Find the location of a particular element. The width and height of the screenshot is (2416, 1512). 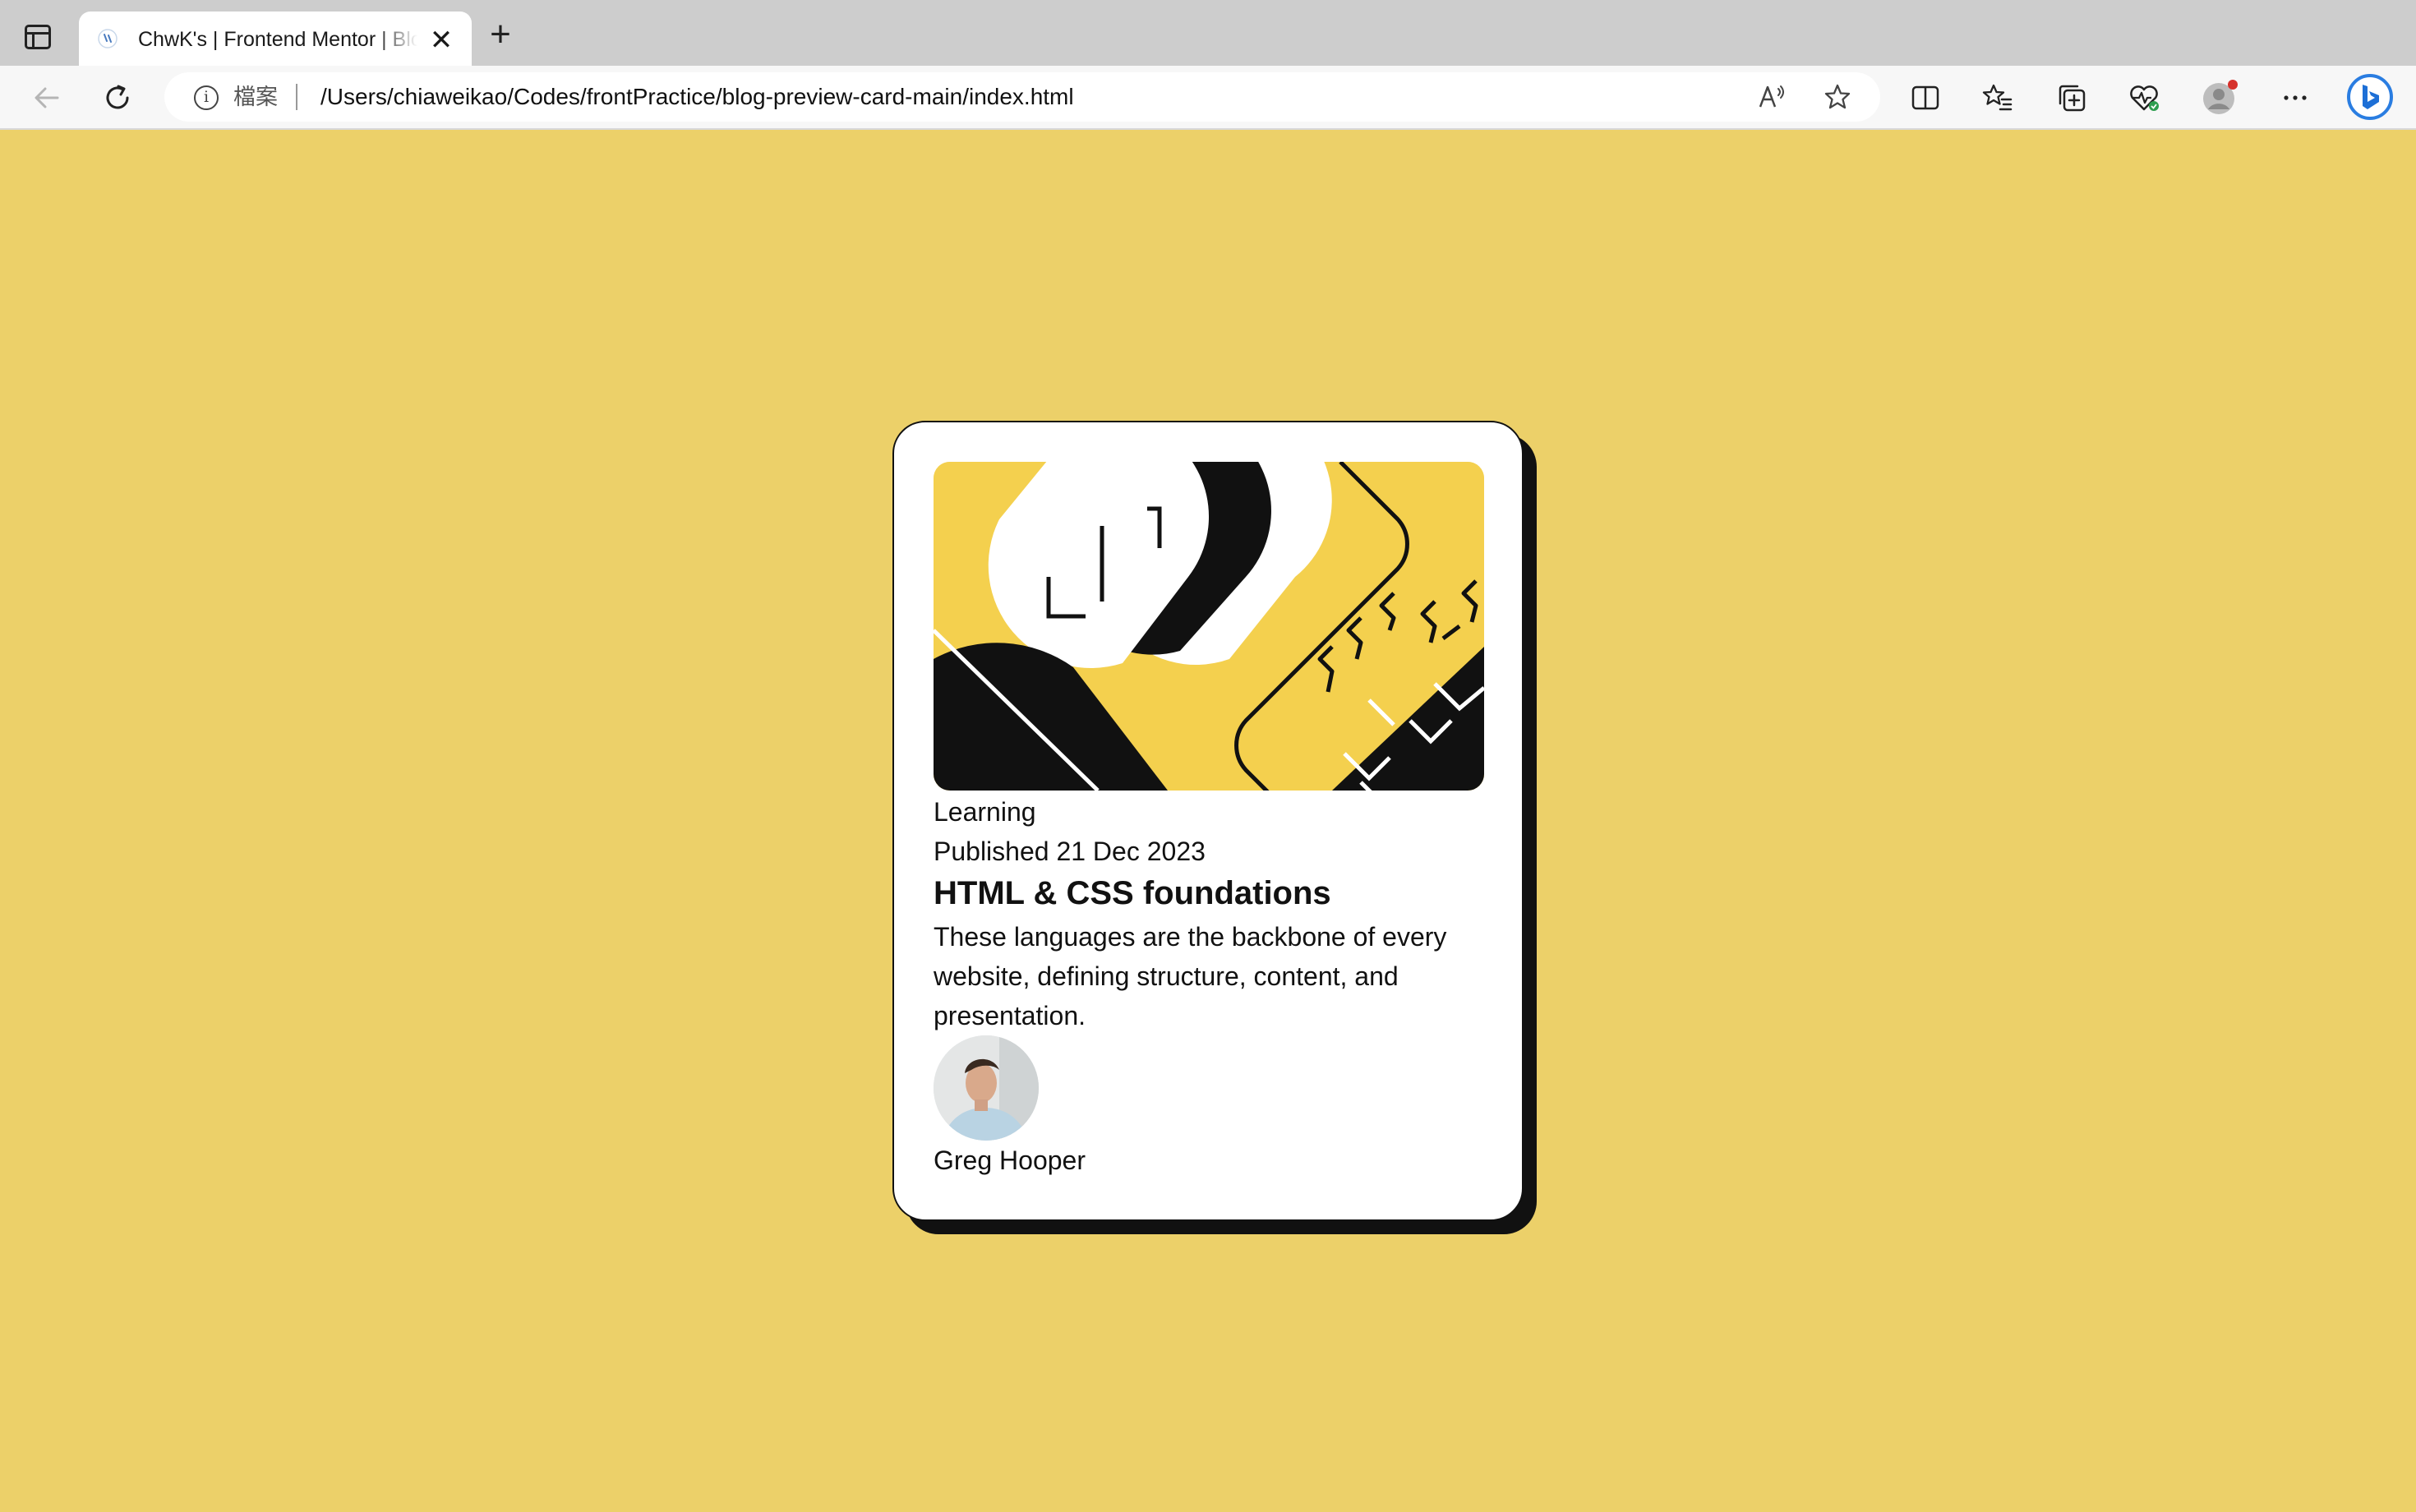

author-avatar is located at coordinates (987, 1088).